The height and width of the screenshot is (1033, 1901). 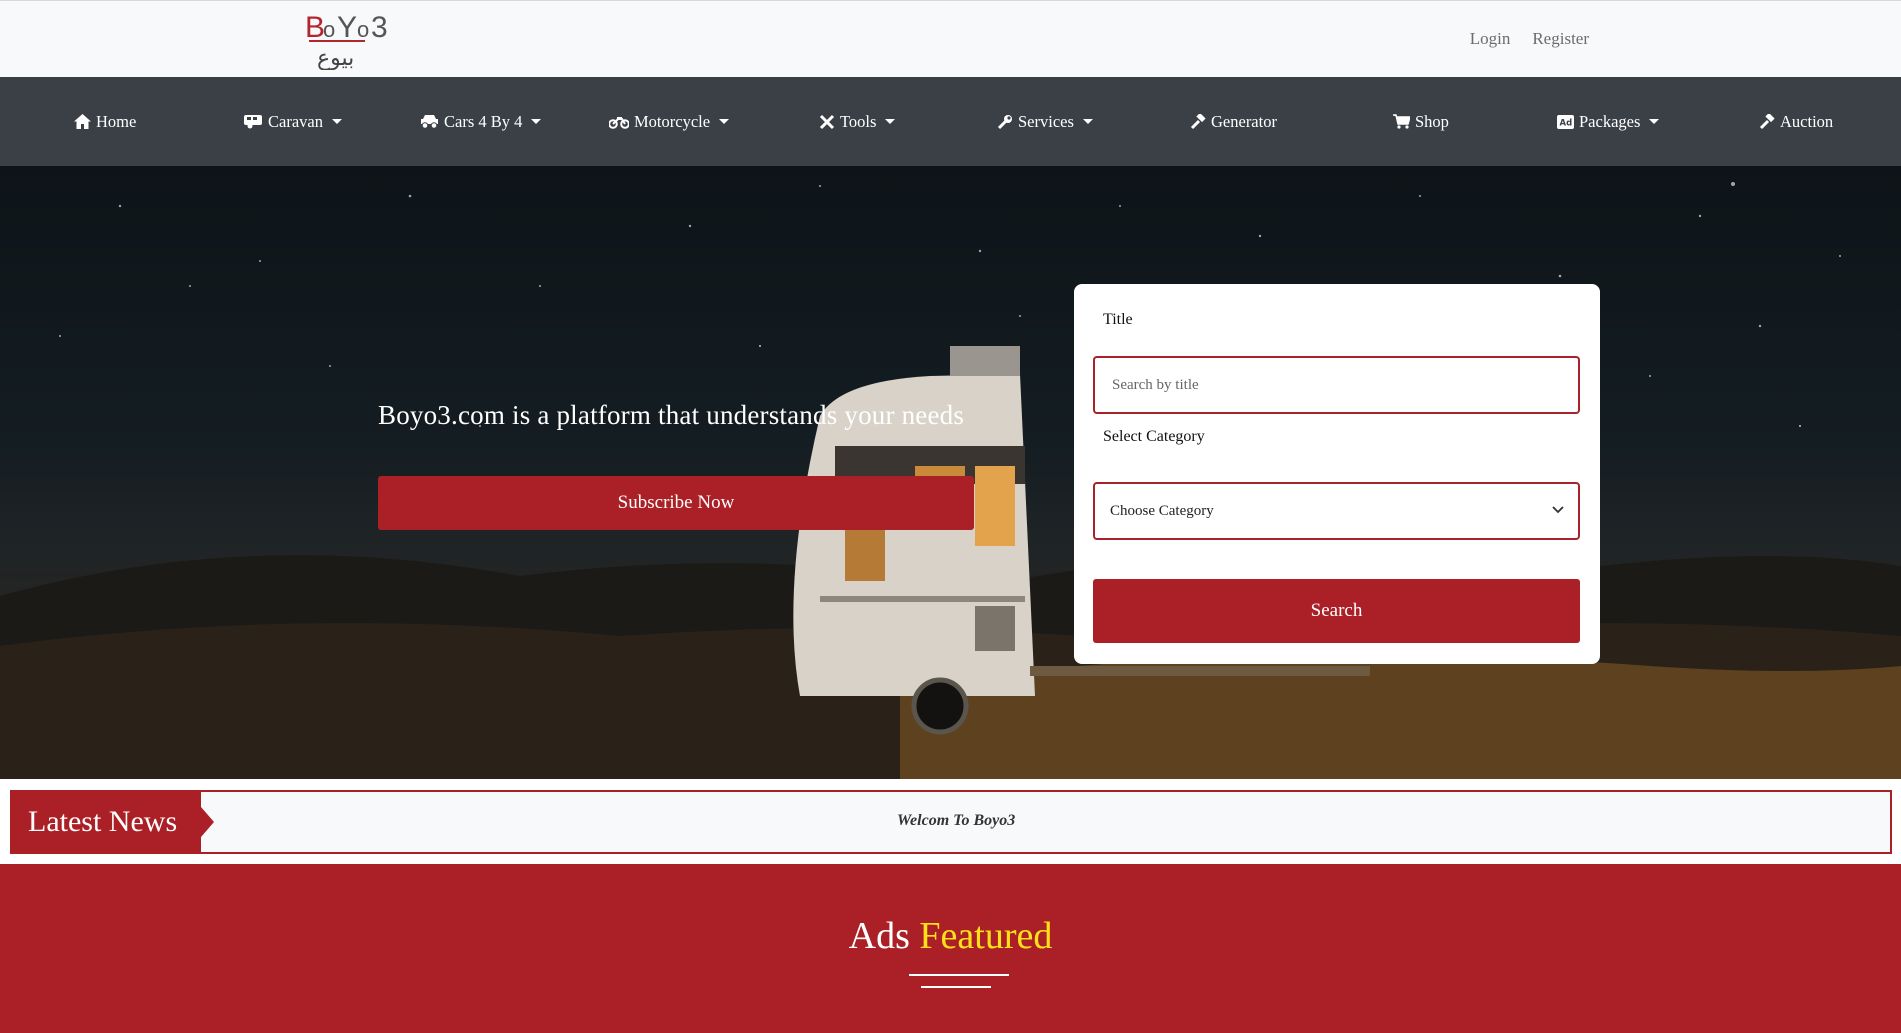 I want to click on nav-auction: Auction, so click(x=1796, y=121).